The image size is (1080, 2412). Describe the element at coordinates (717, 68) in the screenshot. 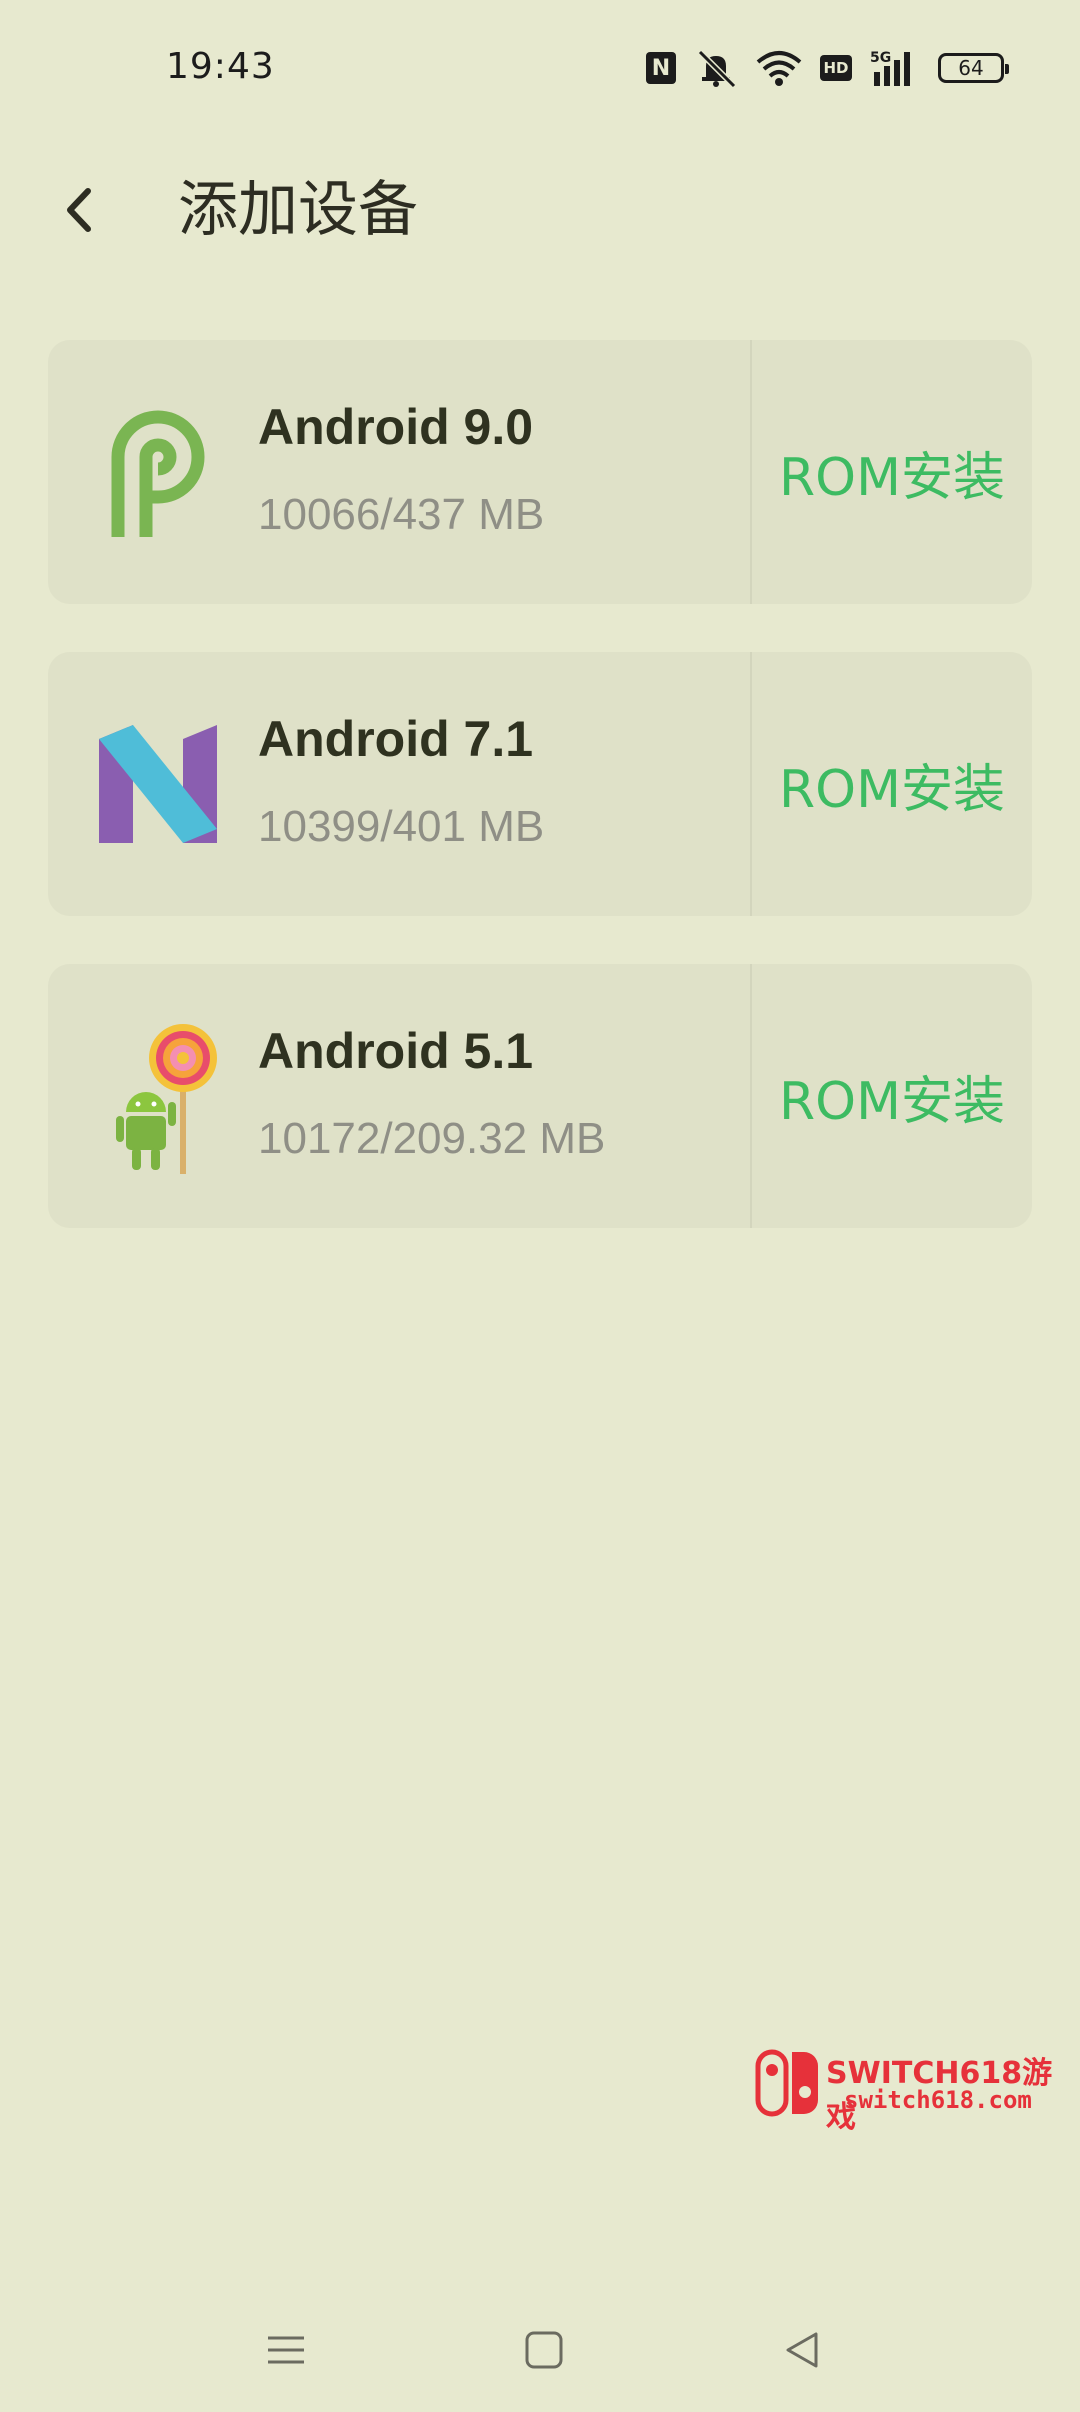

I see `mute-icon` at that location.